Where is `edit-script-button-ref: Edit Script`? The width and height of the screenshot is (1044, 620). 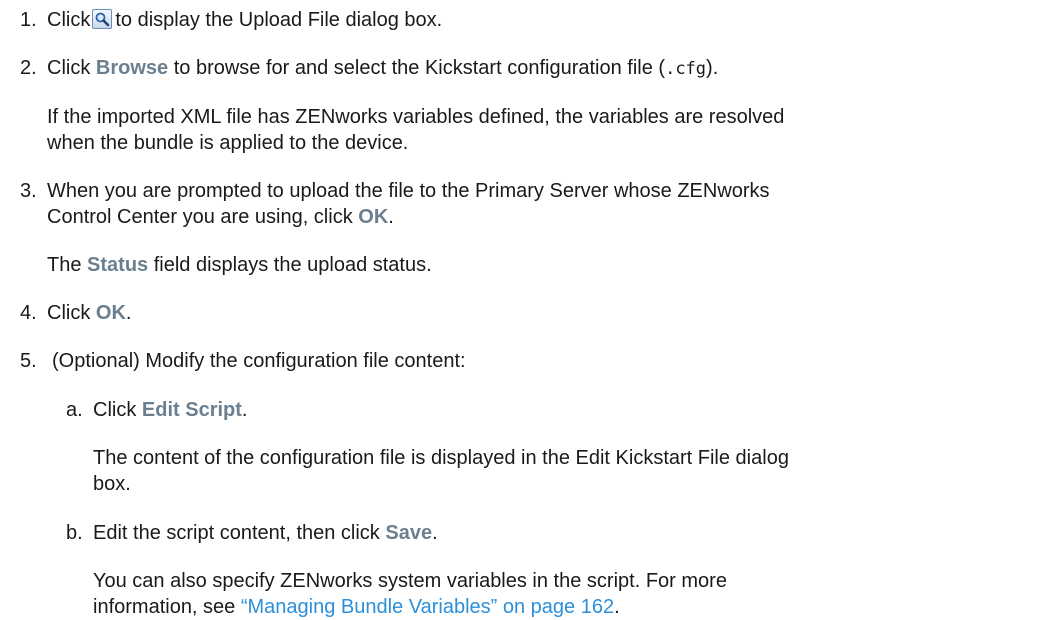 edit-script-button-ref: Edit Script is located at coordinates (191, 410).